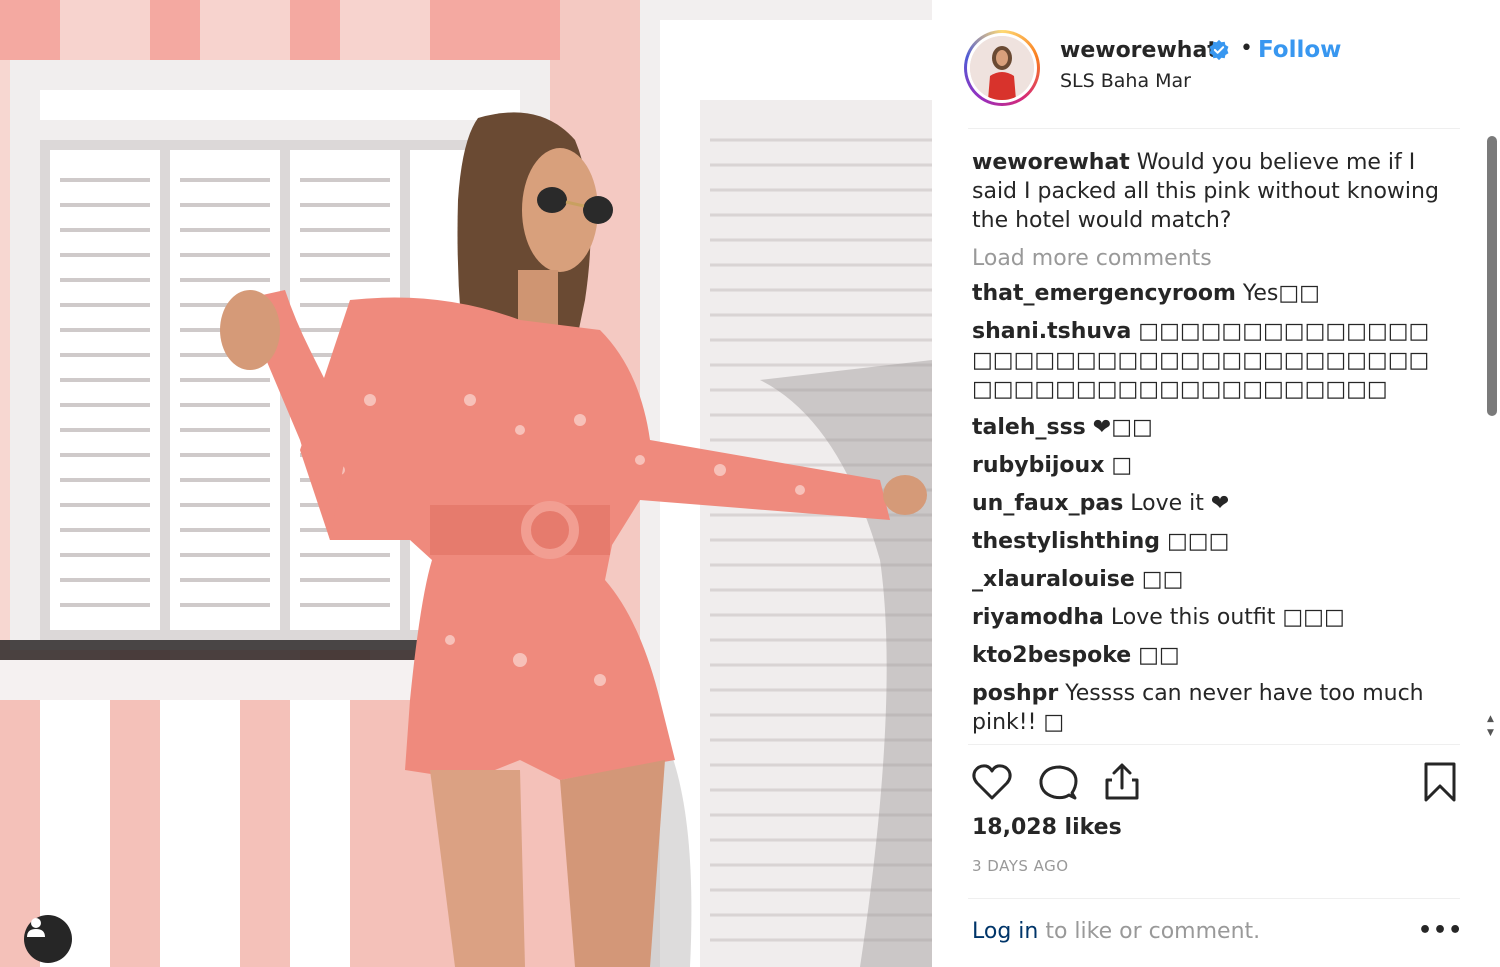 The image size is (1500, 967). I want to click on comment-item: that_emergencyroom Yes□□, so click(1207, 293).